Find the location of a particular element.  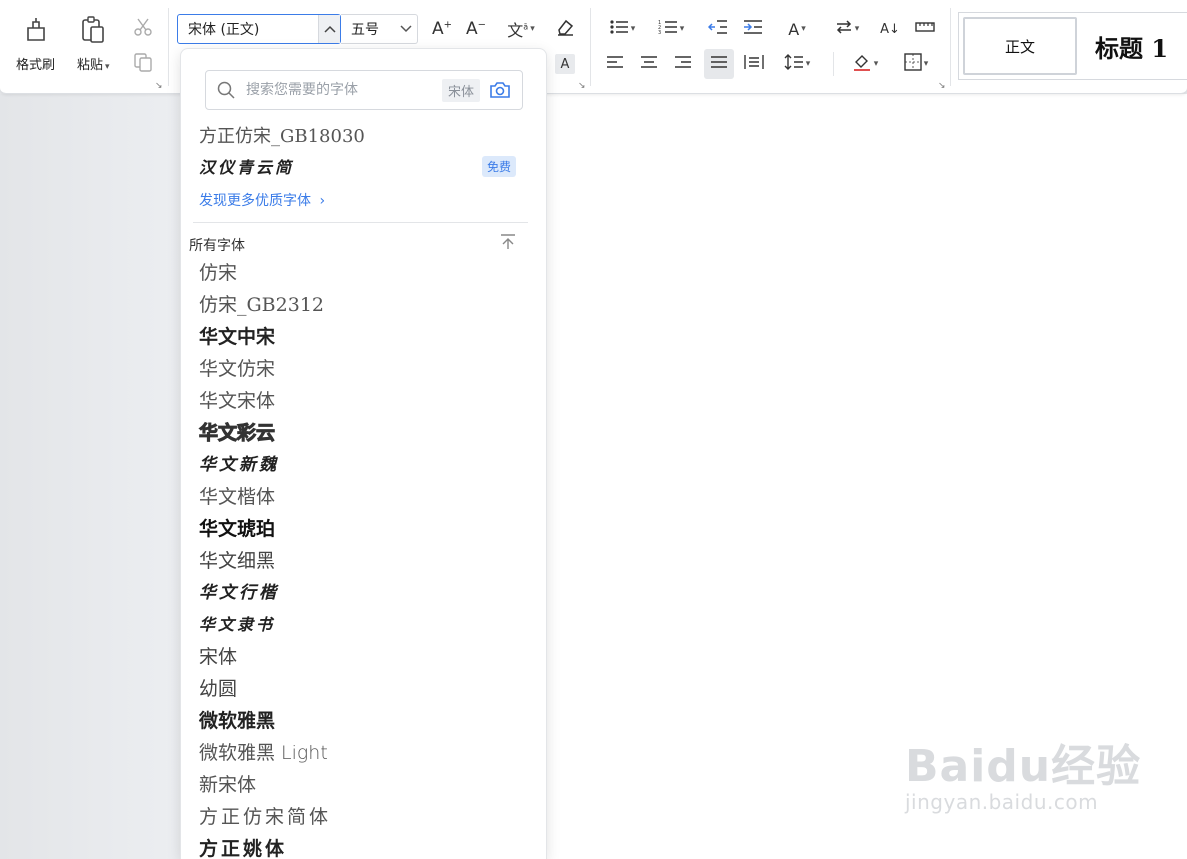

paint-bucket-icon is located at coordinates (862, 64).